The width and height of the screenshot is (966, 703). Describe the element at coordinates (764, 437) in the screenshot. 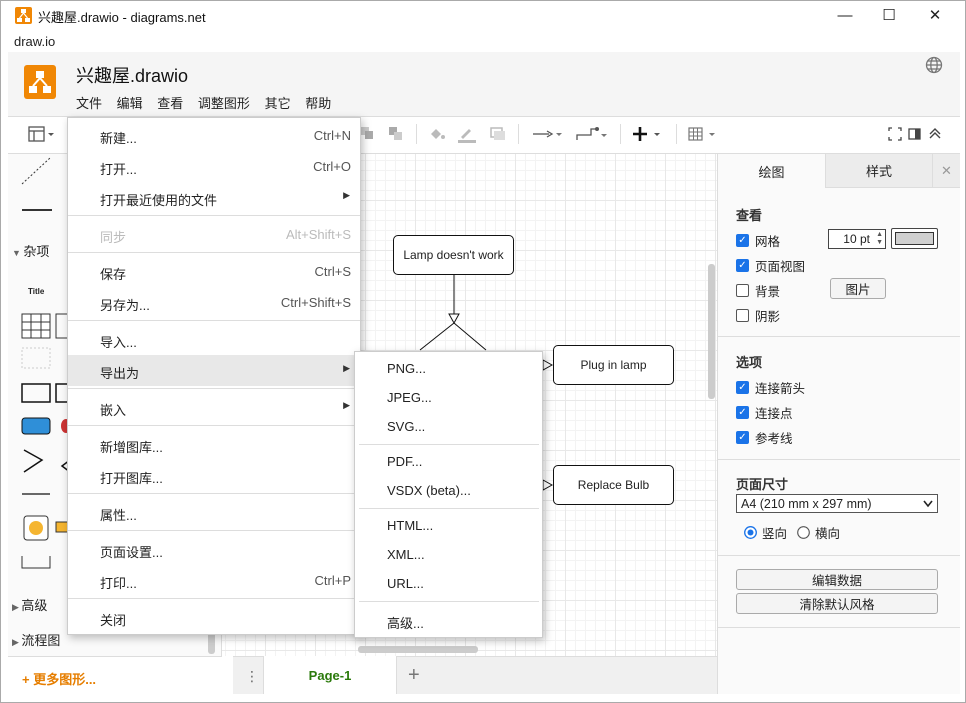

I see `guides-checkbox: ✓ 参考线` at that location.